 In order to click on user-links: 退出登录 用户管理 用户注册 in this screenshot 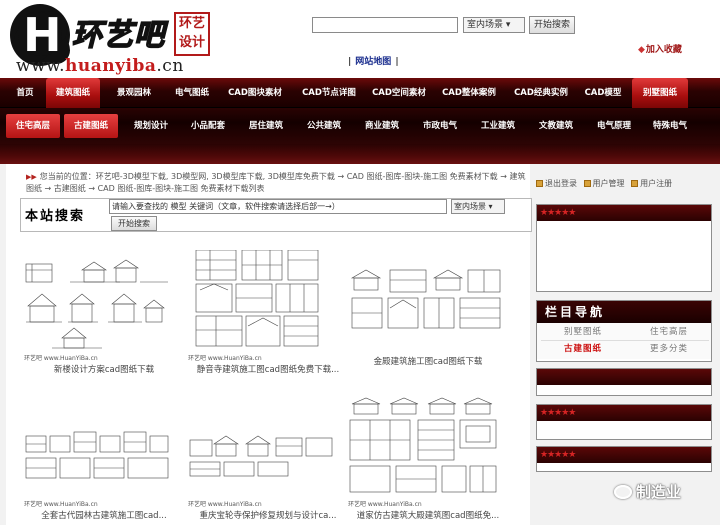, I will do `click(625, 183)`.